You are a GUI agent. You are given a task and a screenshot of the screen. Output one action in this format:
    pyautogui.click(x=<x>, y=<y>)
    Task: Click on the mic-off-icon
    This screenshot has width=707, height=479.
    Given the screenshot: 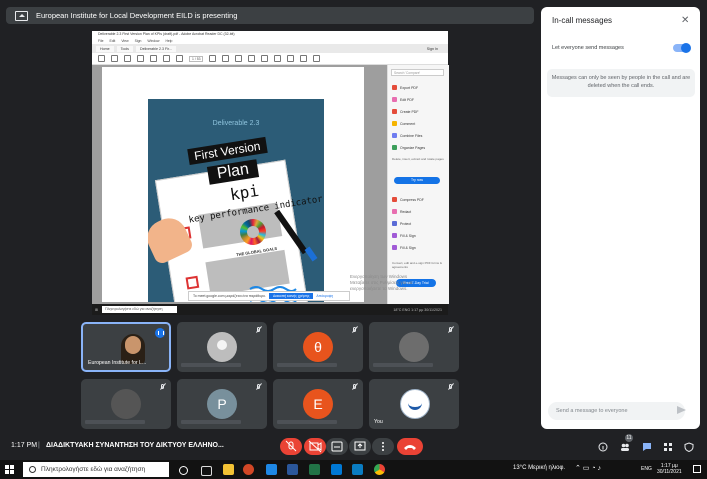 What is the action you would take?
    pyautogui.click(x=291, y=446)
    